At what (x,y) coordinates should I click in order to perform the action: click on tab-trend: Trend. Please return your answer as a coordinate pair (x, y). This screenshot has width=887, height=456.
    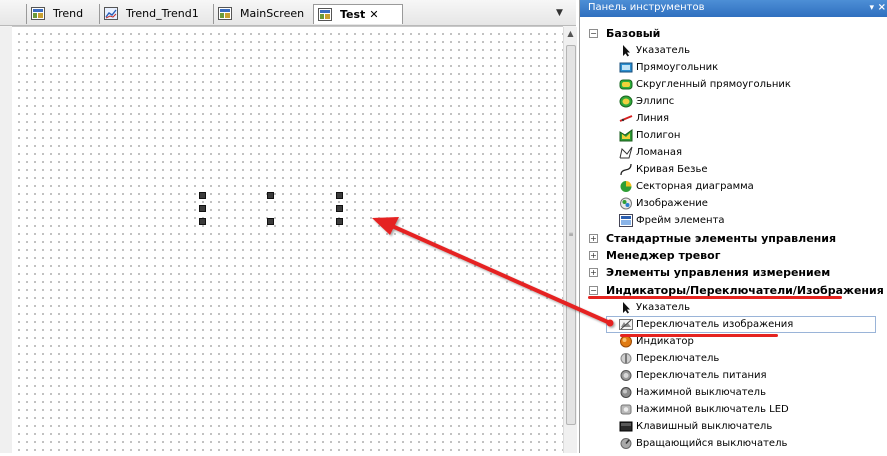
    Looking at the image, I should click on (62, 14).